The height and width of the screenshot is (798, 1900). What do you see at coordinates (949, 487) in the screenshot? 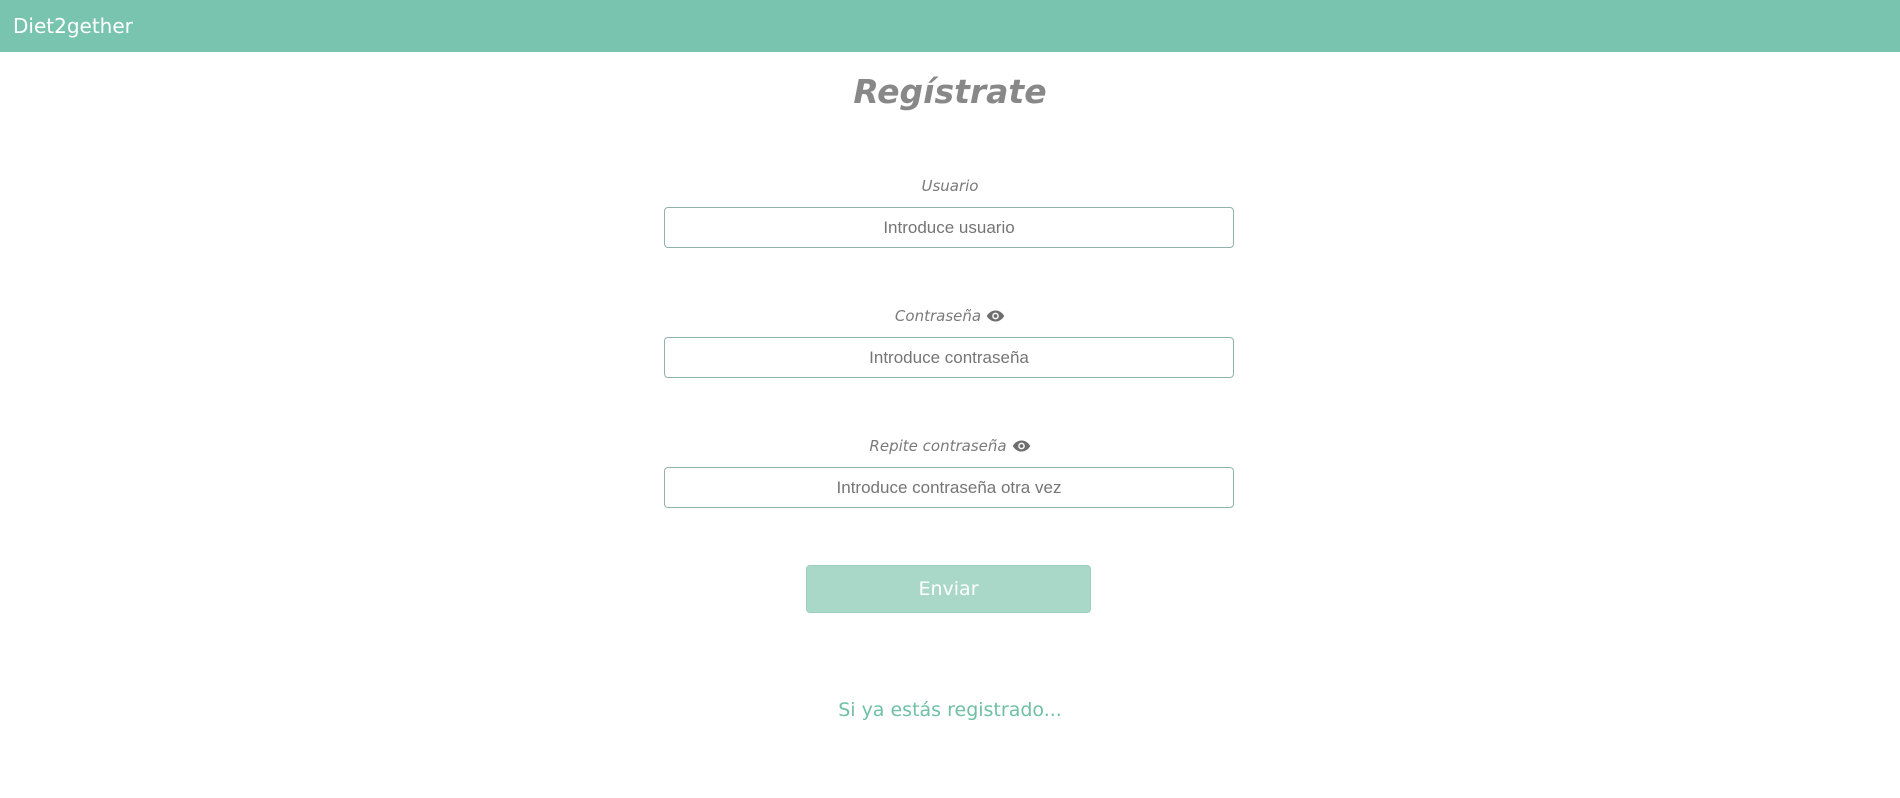
I see `repeat-password-input` at bounding box center [949, 487].